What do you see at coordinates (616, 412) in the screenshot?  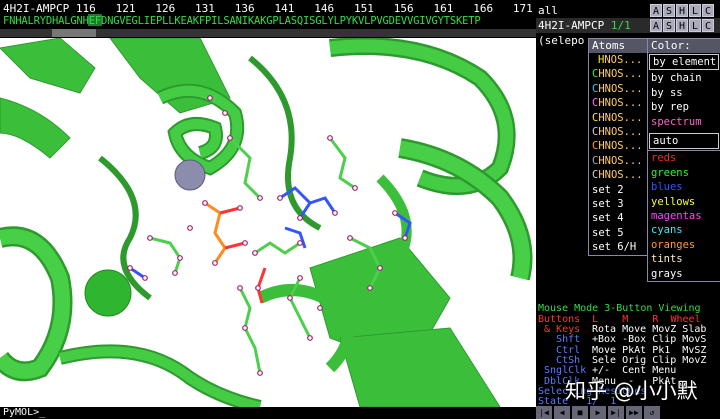 I see `playback-button: ▶|` at bounding box center [616, 412].